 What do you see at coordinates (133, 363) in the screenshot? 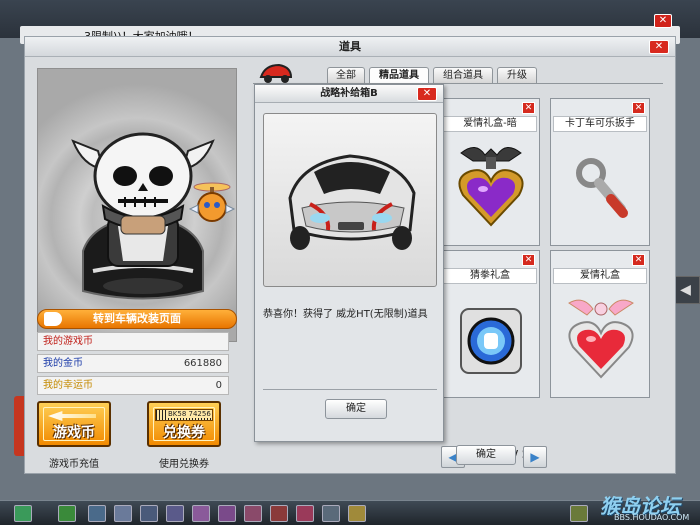
I see `stat-gold-coins: 我的金币 661880` at bounding box center [133, 363].